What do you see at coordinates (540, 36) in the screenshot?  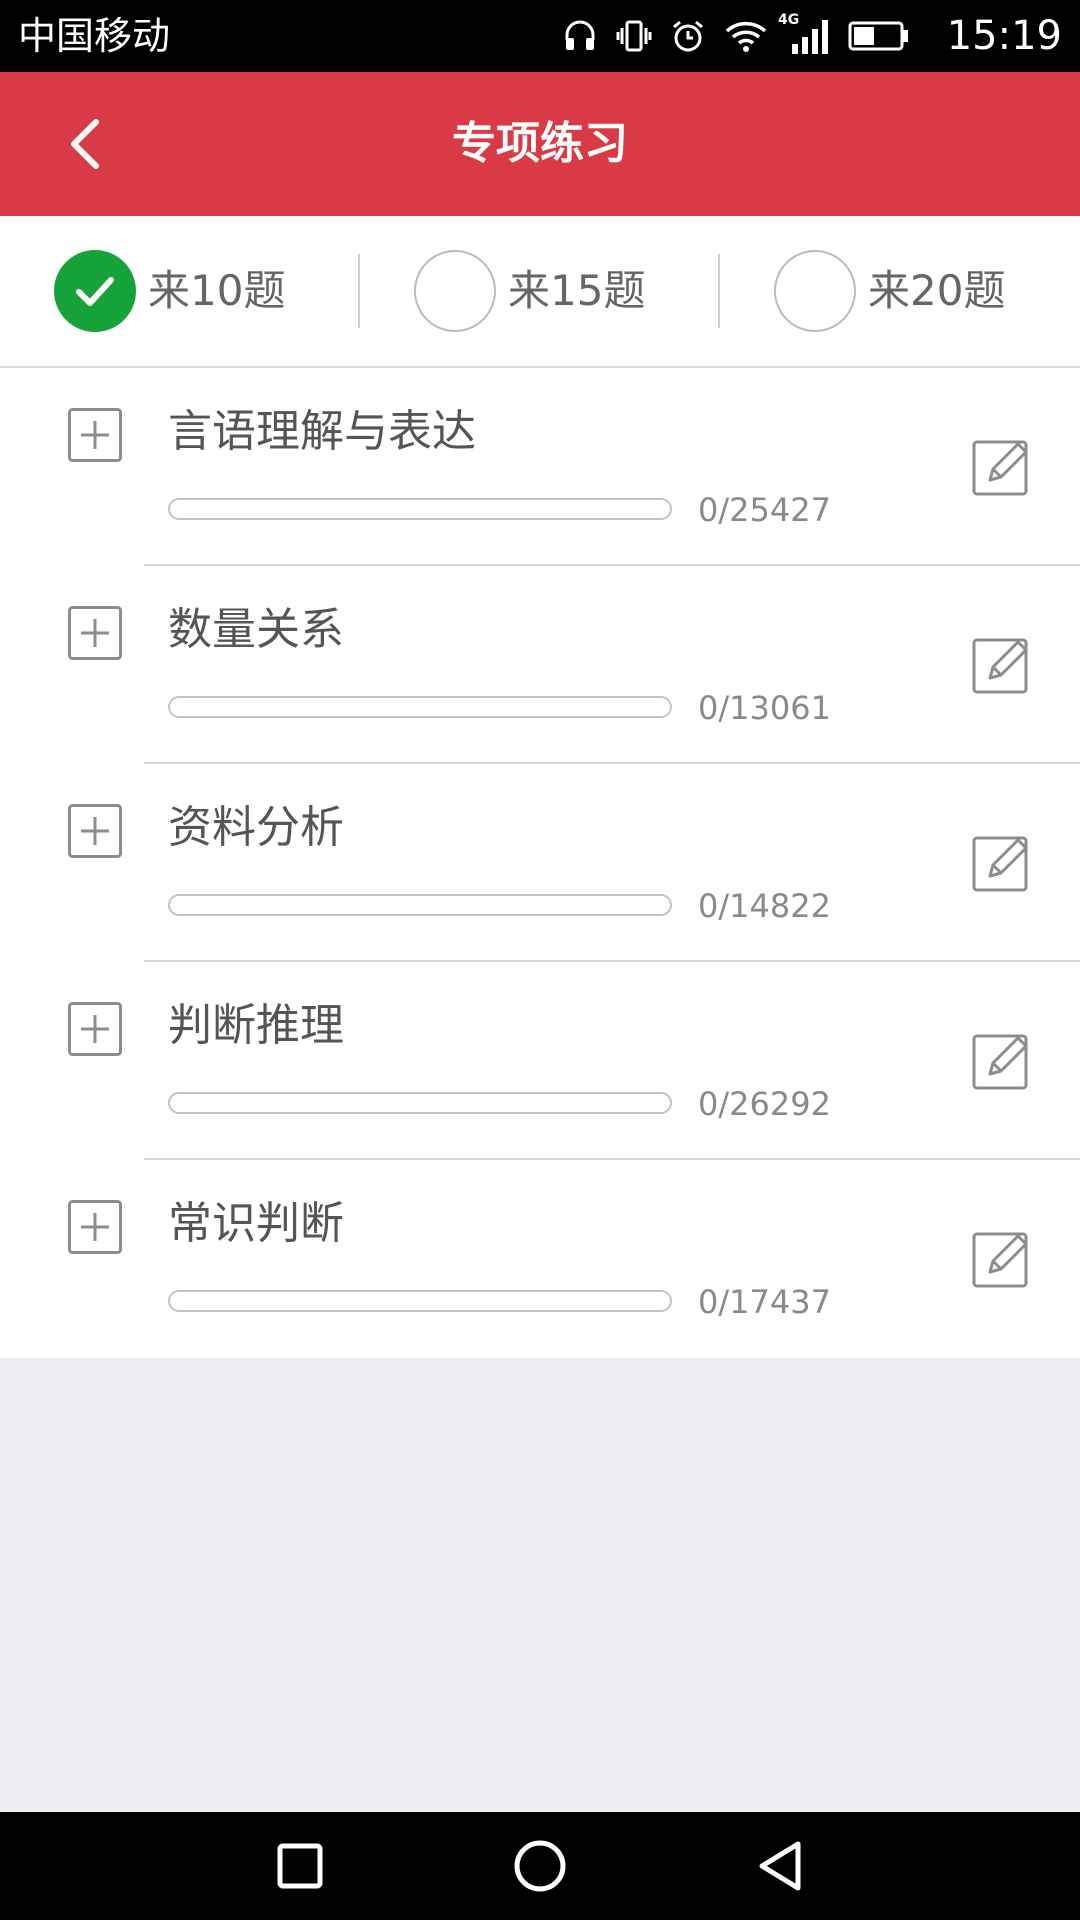 I see `status-bar: 中国移动 4G 15:19` at bounding box center [540, 36].